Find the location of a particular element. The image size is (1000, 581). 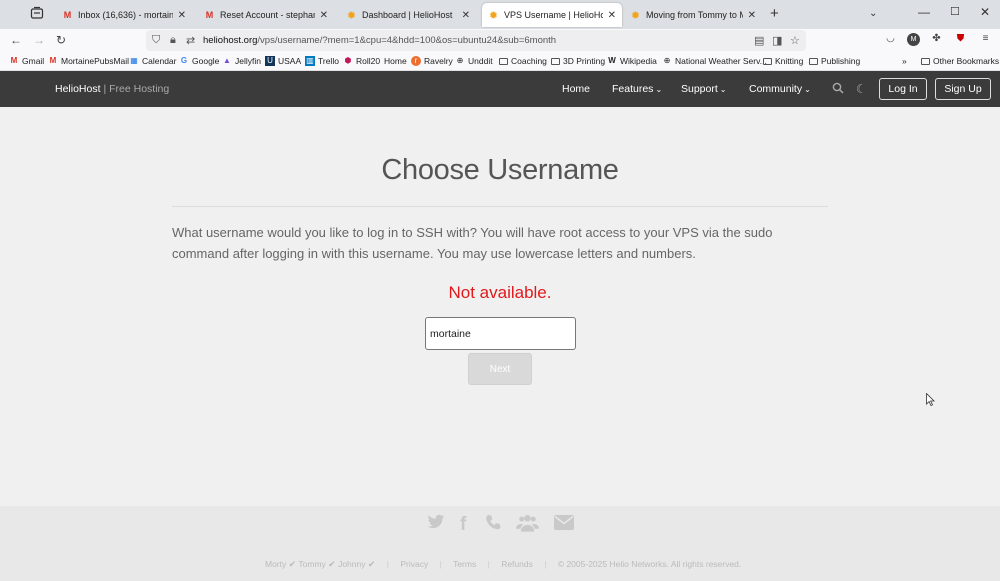

pocket-icon: ◡ is located at coordinates (890, 39).